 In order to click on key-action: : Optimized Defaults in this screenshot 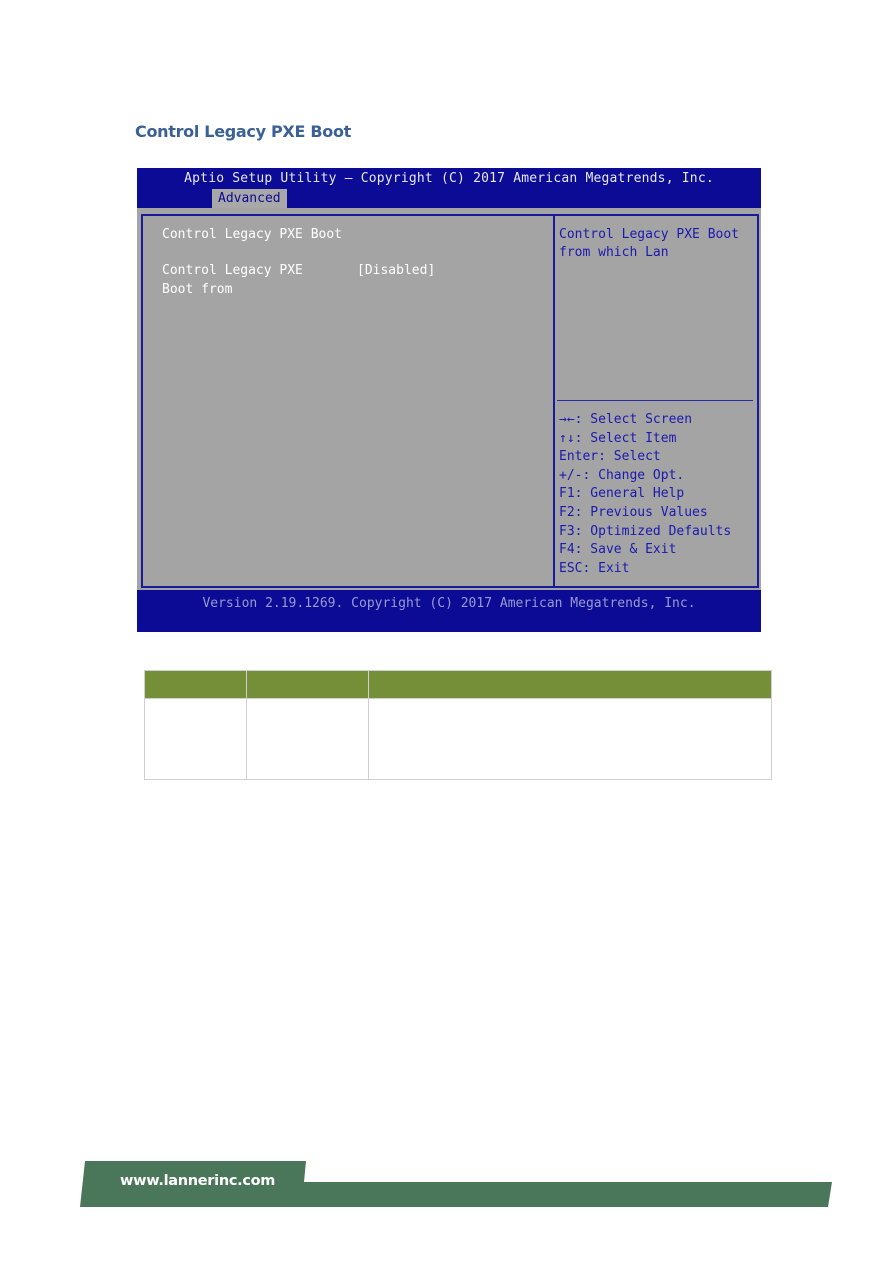, I will do `click(653, 531)`.